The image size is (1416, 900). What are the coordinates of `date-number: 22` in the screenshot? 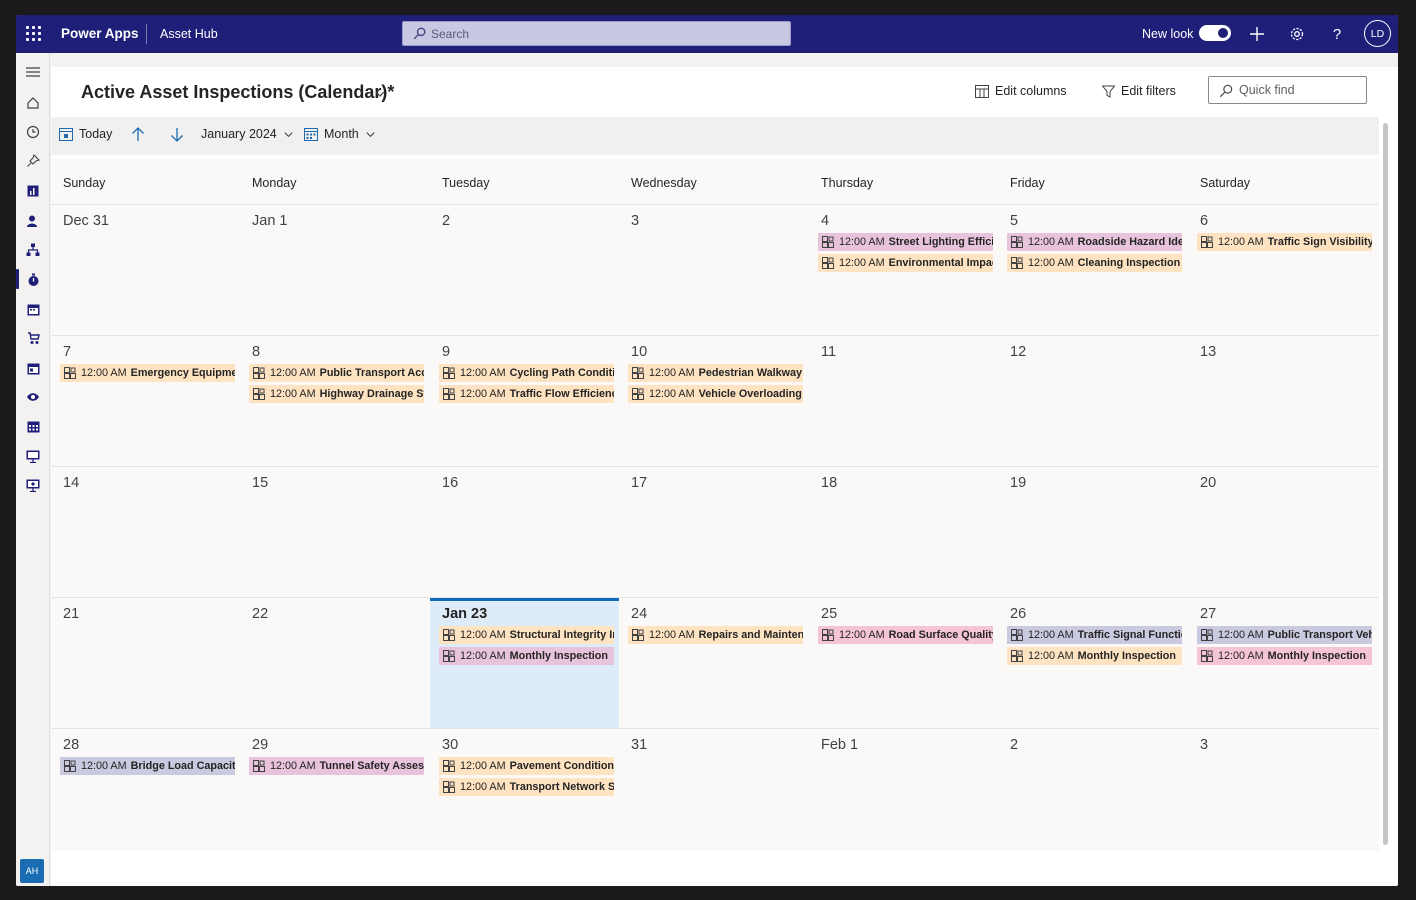 It's located at (260, 614).